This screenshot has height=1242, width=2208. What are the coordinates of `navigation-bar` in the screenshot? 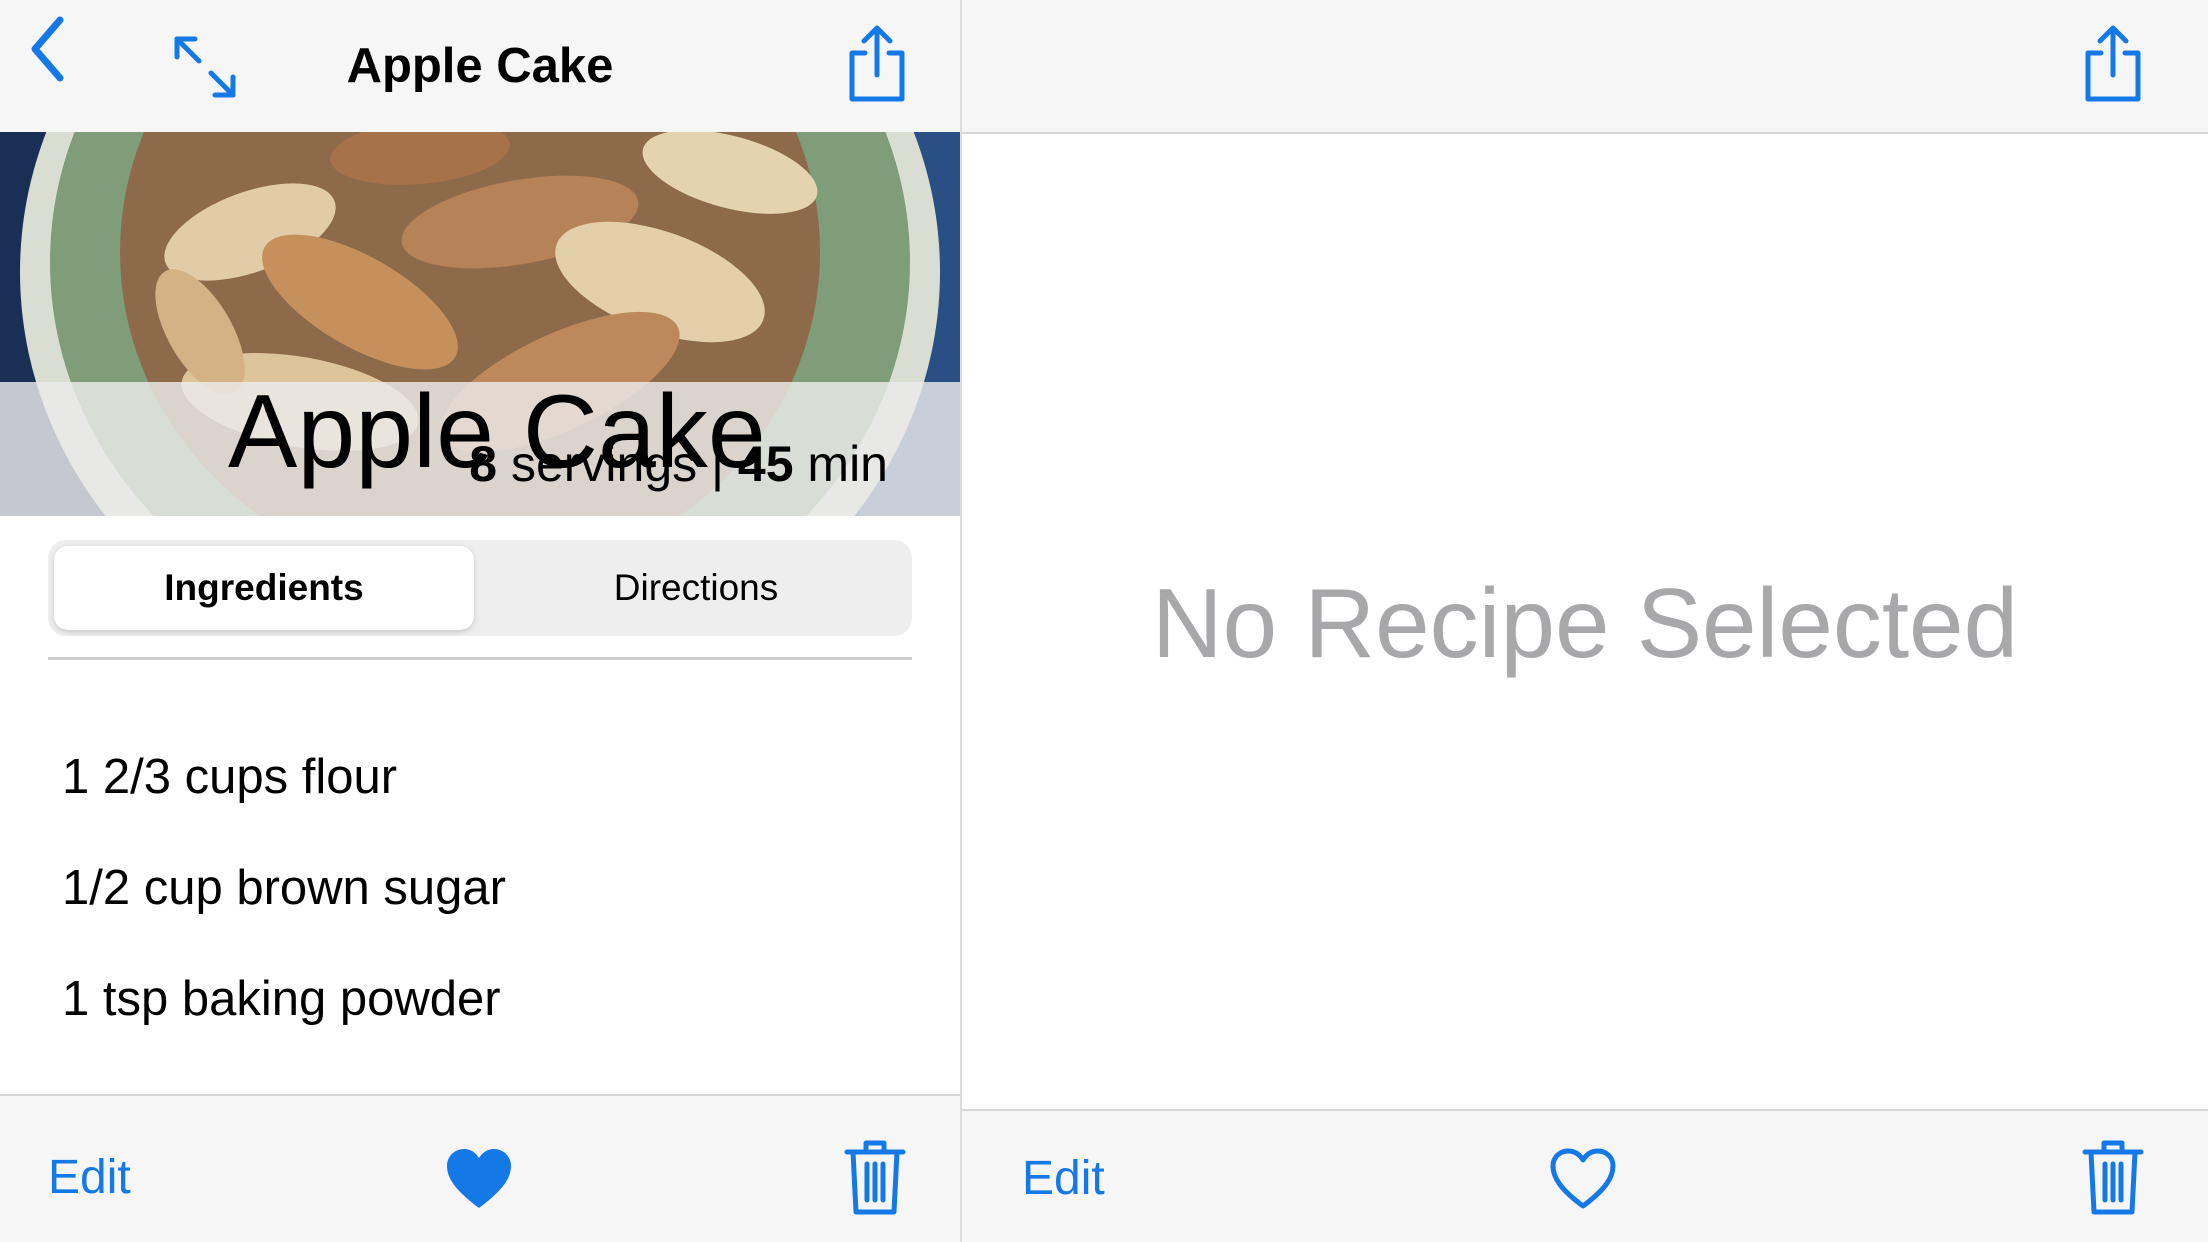 It's located at (1585, 67).